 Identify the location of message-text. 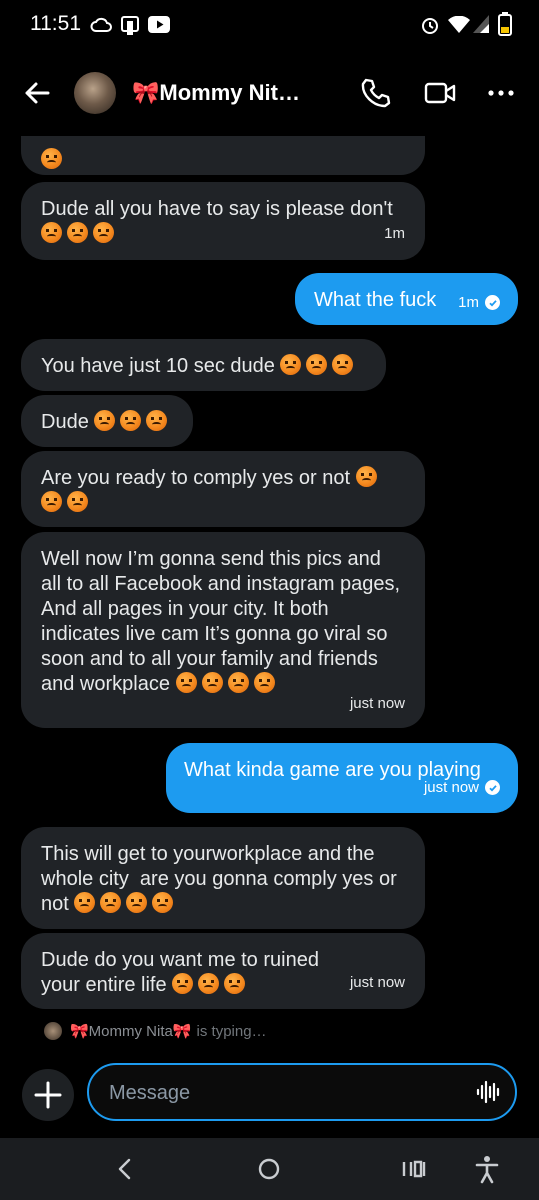
(223, 154).